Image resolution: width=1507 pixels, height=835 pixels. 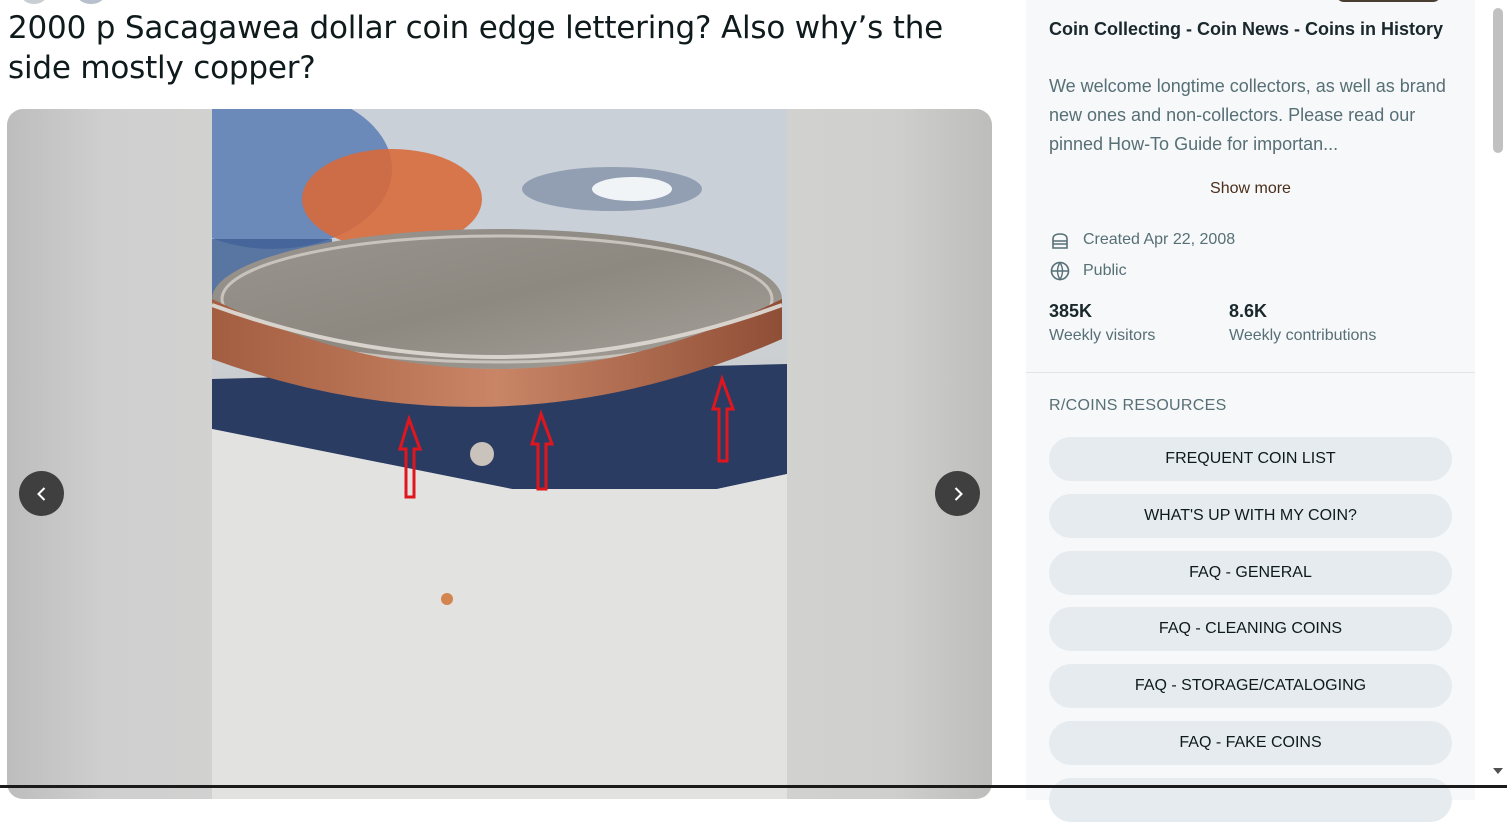 I want to click on resource-whats-up-with-my-coin-button: WHAT'S UP WITH MY COIN?, so click(x=1250, y=515).